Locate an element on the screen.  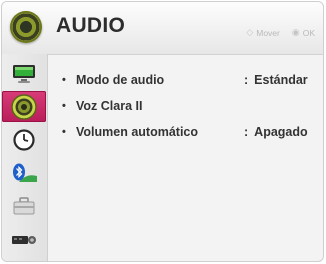
sidebar-item-input is located at coordinates (24, 238).